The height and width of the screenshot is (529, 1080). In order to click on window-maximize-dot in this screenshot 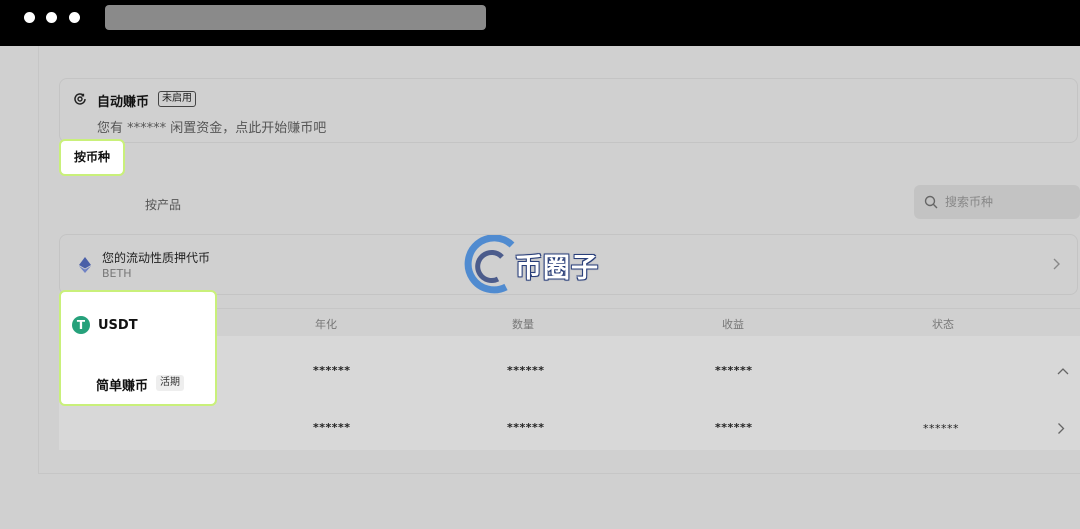, I will do `click(74, 17)`.